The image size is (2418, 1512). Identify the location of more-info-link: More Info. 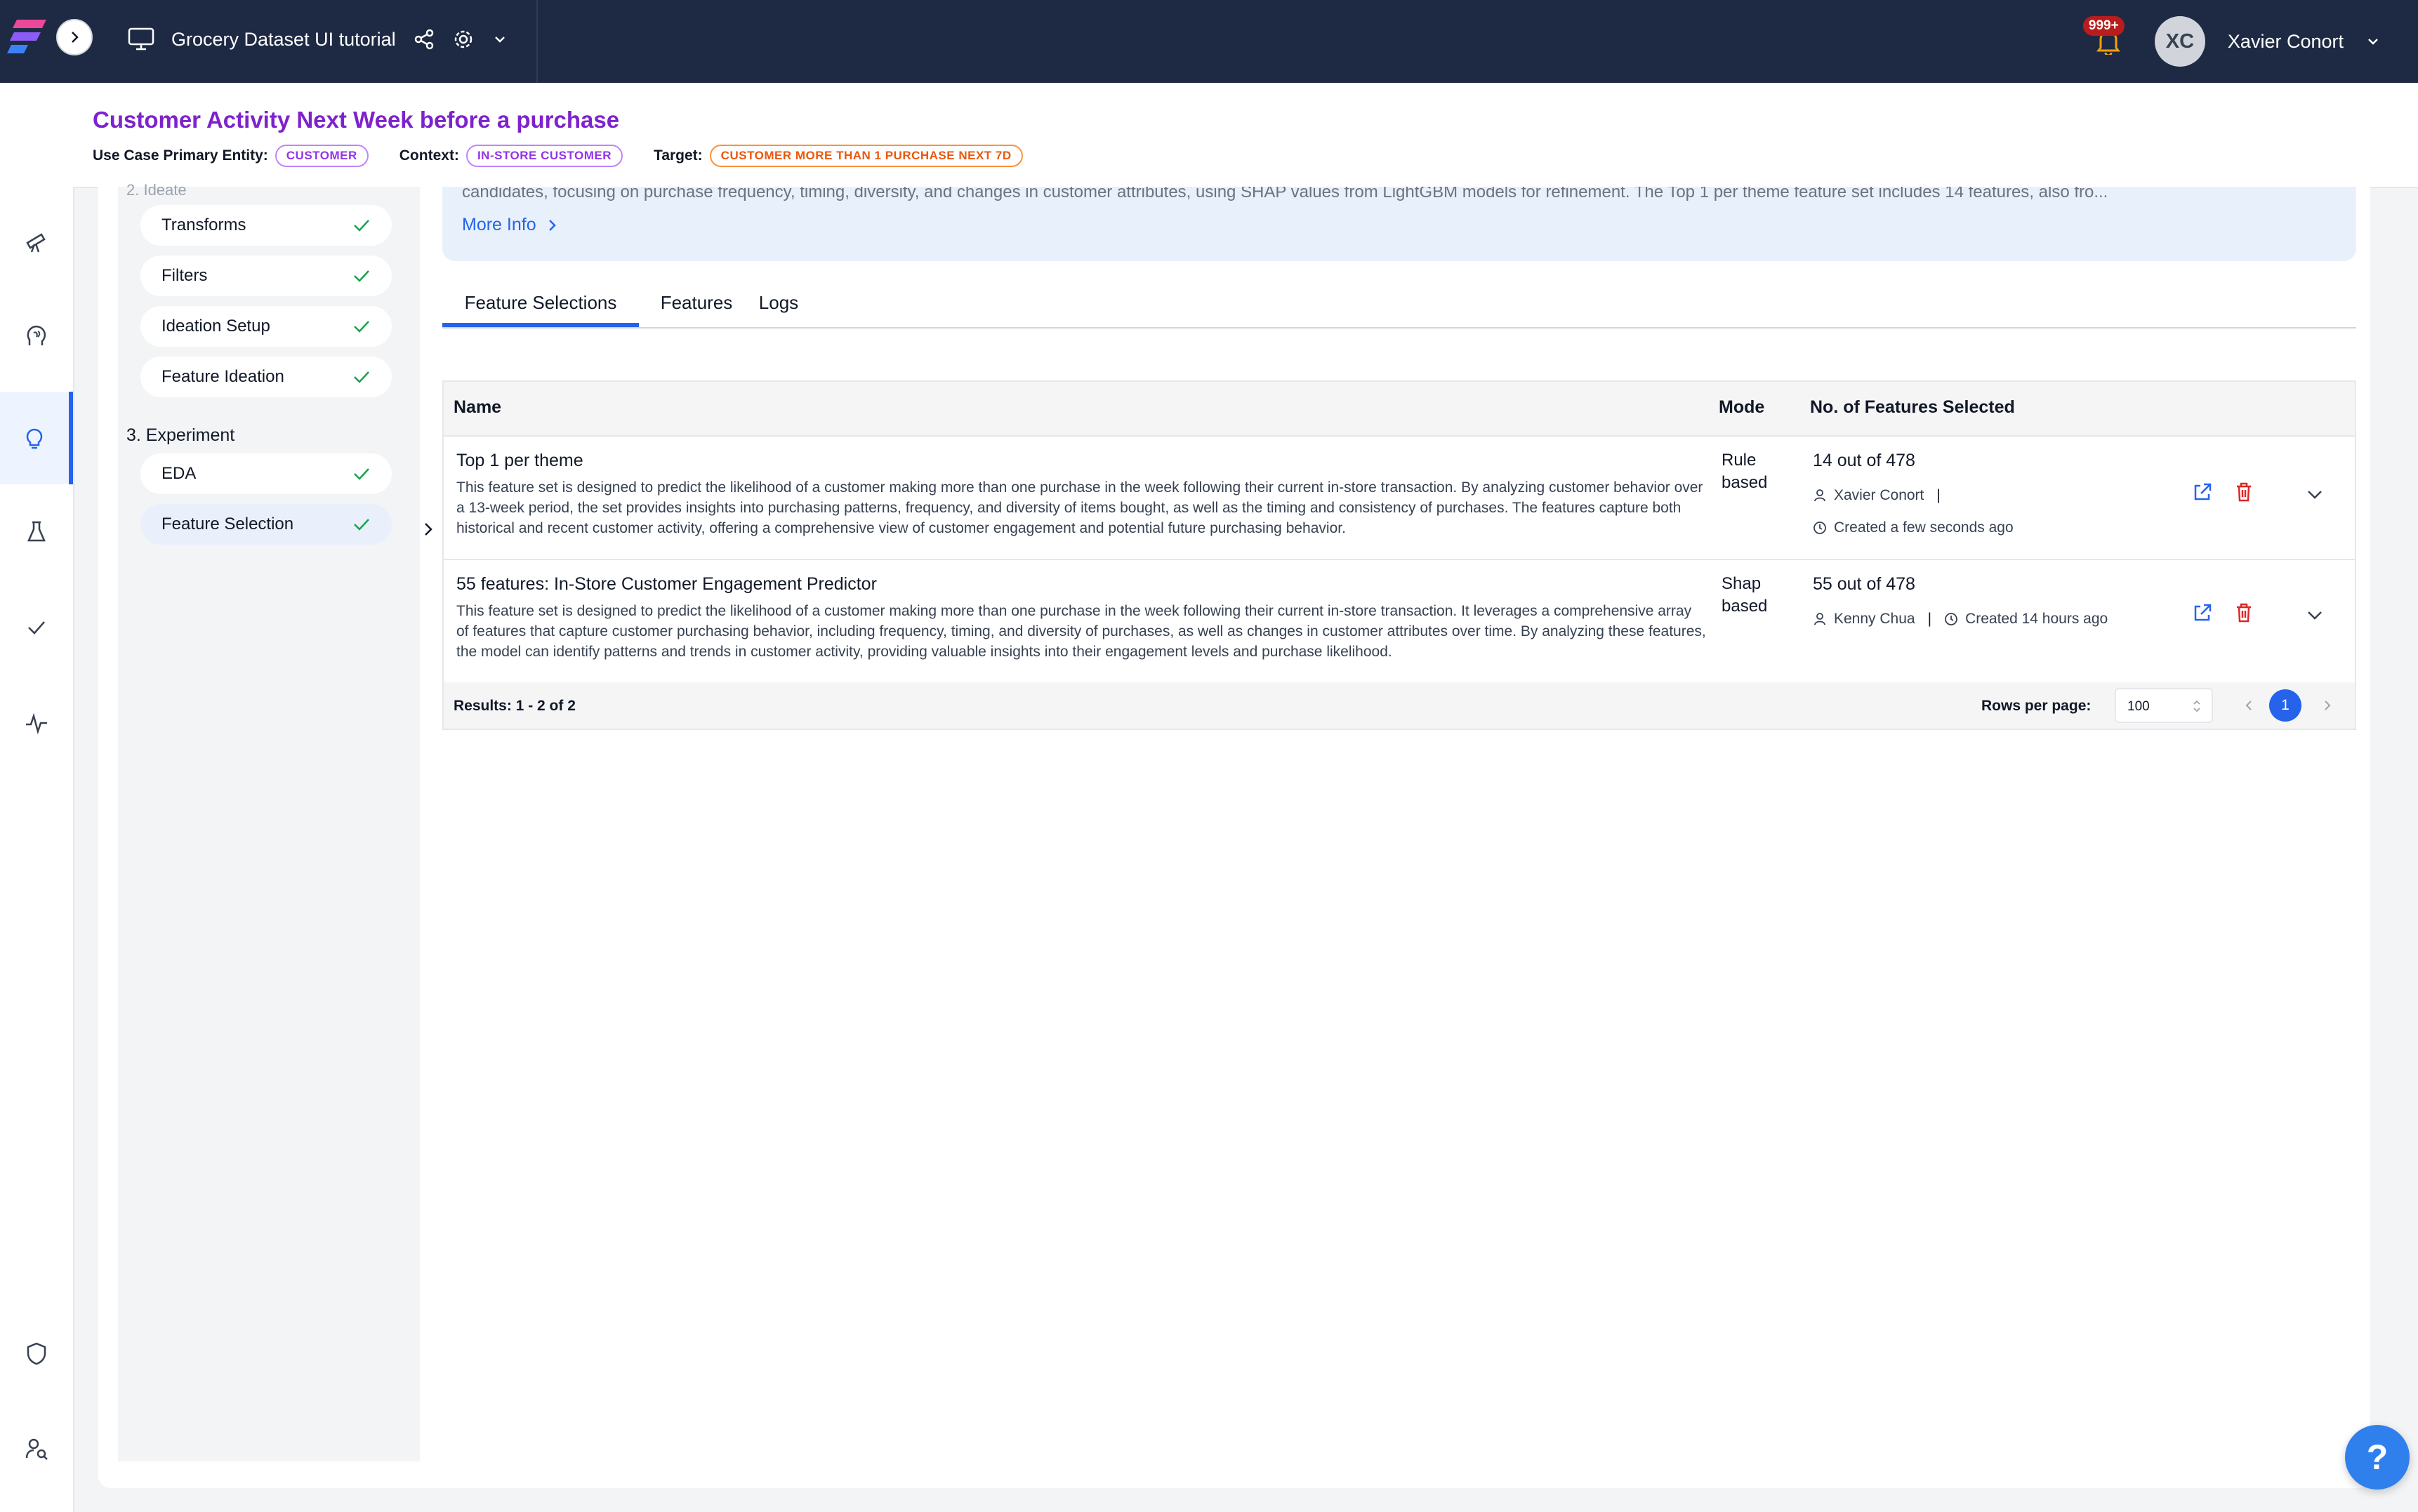
(510, 225).